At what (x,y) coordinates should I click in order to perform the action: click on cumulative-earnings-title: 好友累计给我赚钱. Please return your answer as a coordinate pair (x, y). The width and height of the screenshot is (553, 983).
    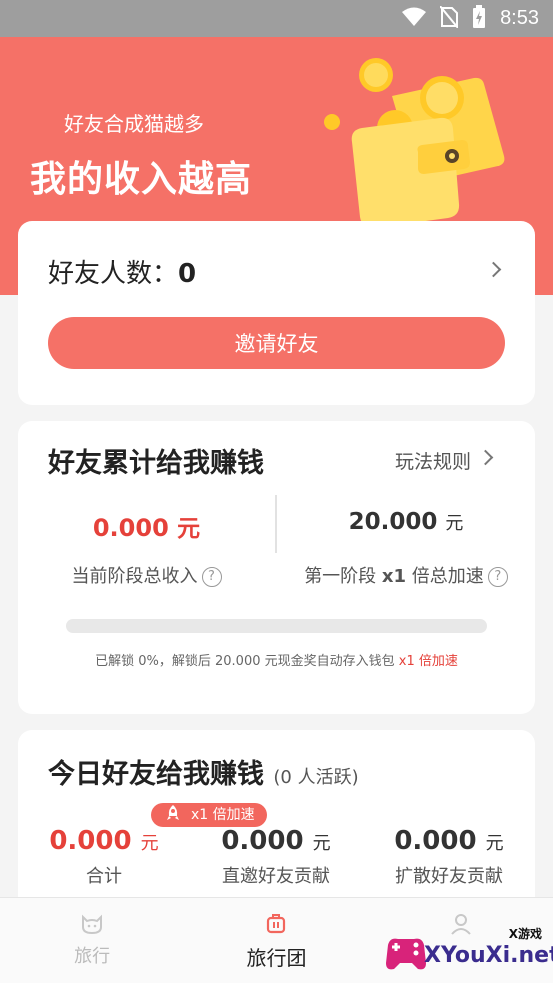
    Looking at the image, I should click on (156, 463).